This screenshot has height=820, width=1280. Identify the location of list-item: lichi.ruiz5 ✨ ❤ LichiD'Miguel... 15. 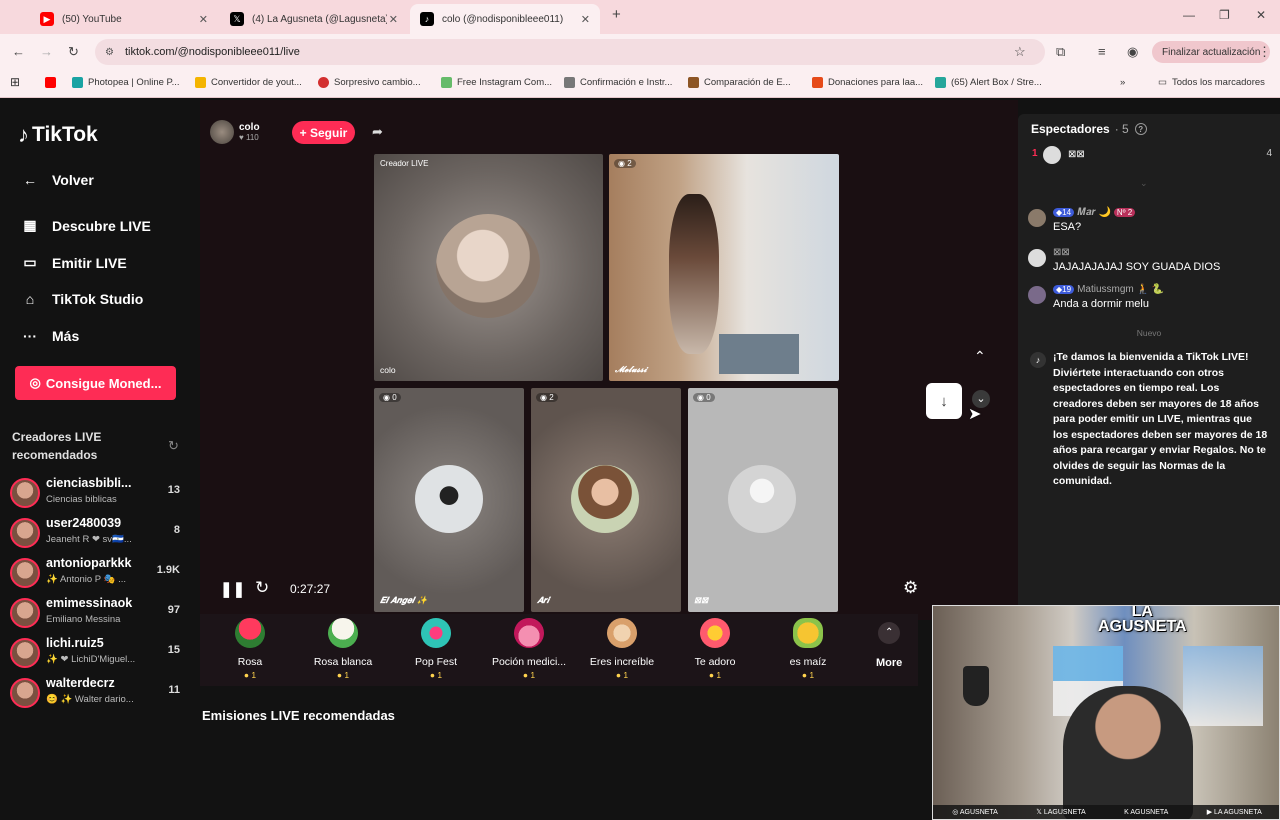
(99, 654).